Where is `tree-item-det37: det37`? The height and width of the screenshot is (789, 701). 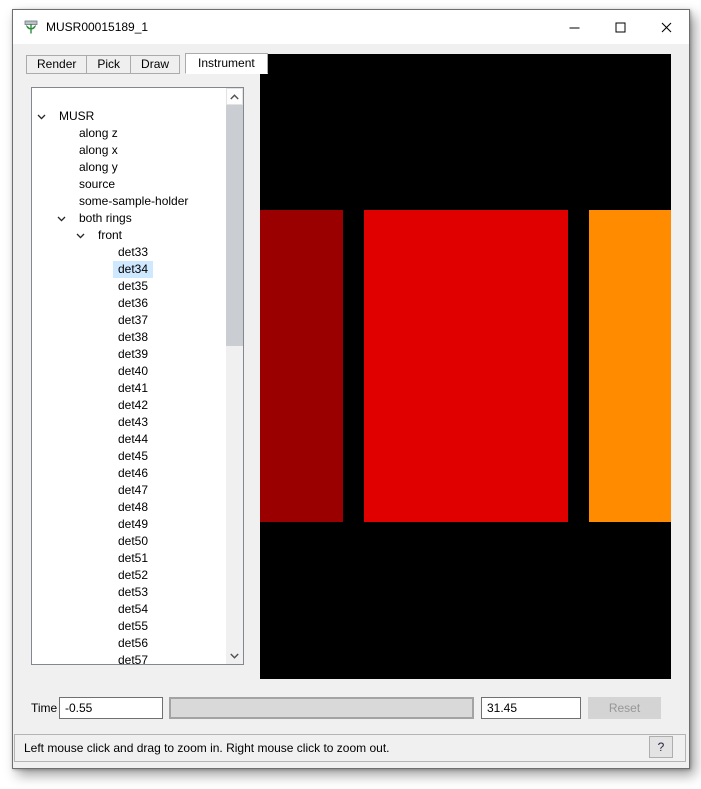
tree-item-det37: det37 is located at coordinates (129, 320).